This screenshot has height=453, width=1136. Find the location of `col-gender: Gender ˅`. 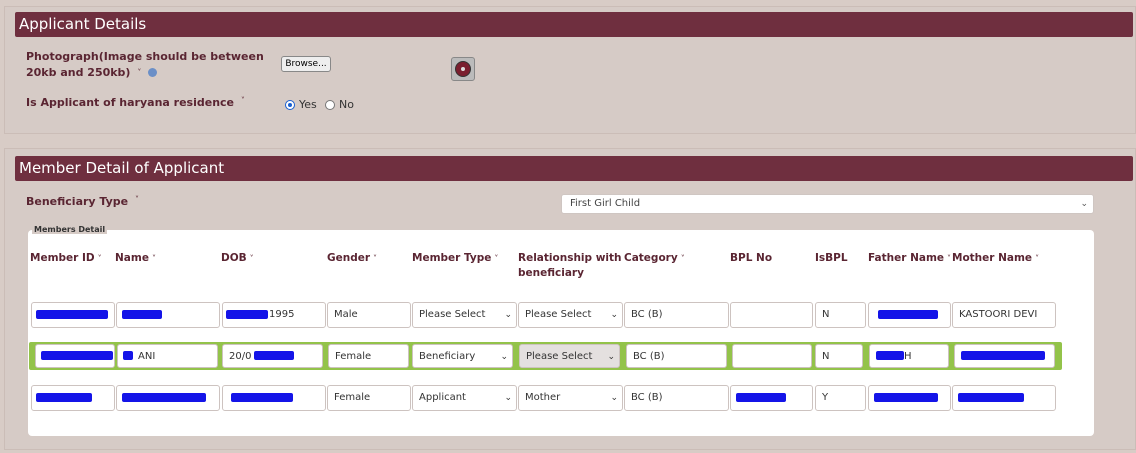

col-gender: Gender ˅ is located at coordinates (352, 258).